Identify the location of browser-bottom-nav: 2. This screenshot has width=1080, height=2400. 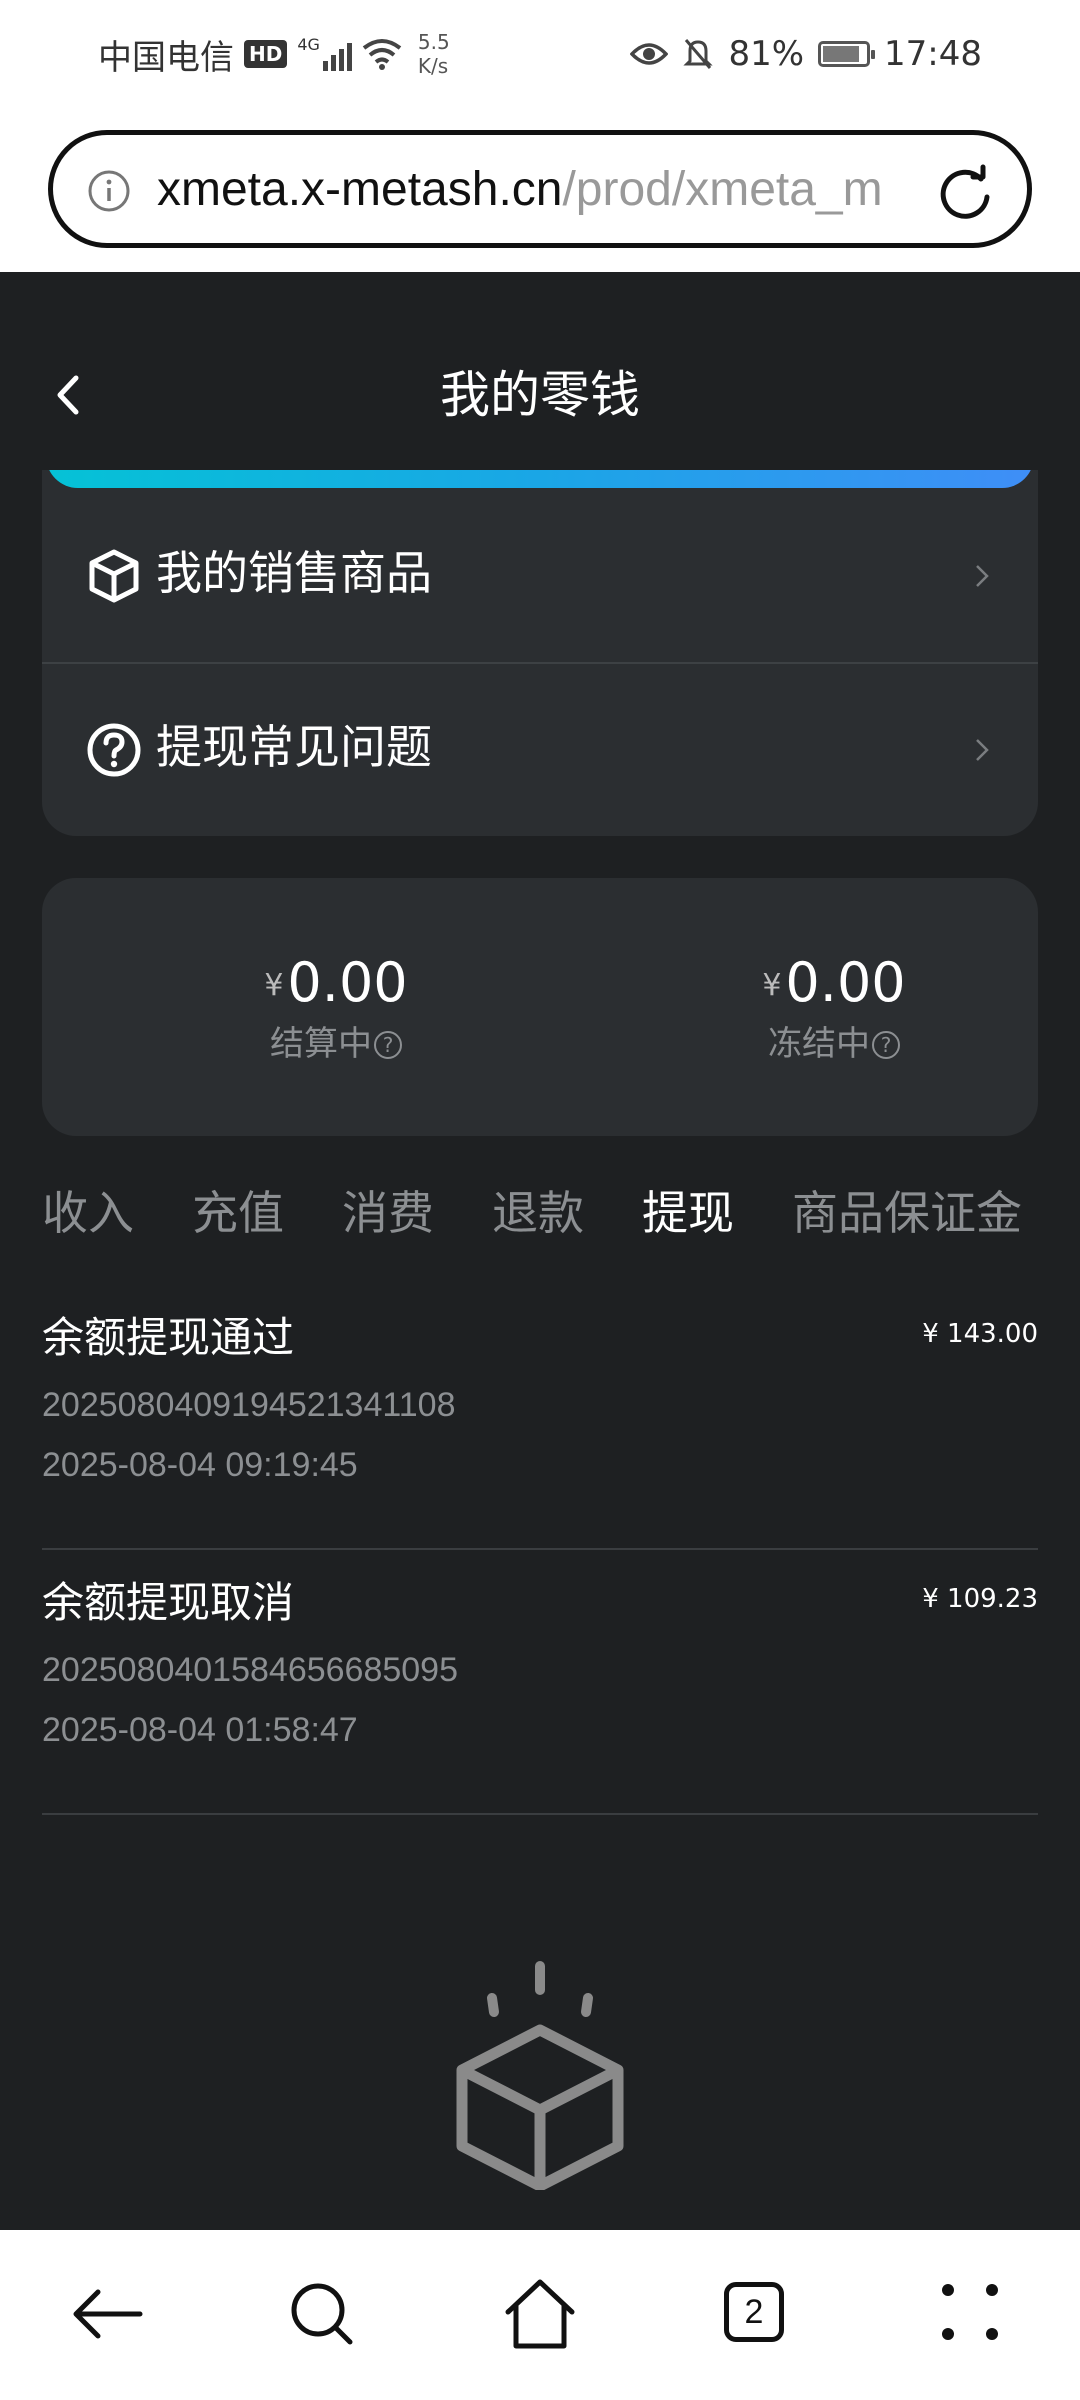
(540, 2315).